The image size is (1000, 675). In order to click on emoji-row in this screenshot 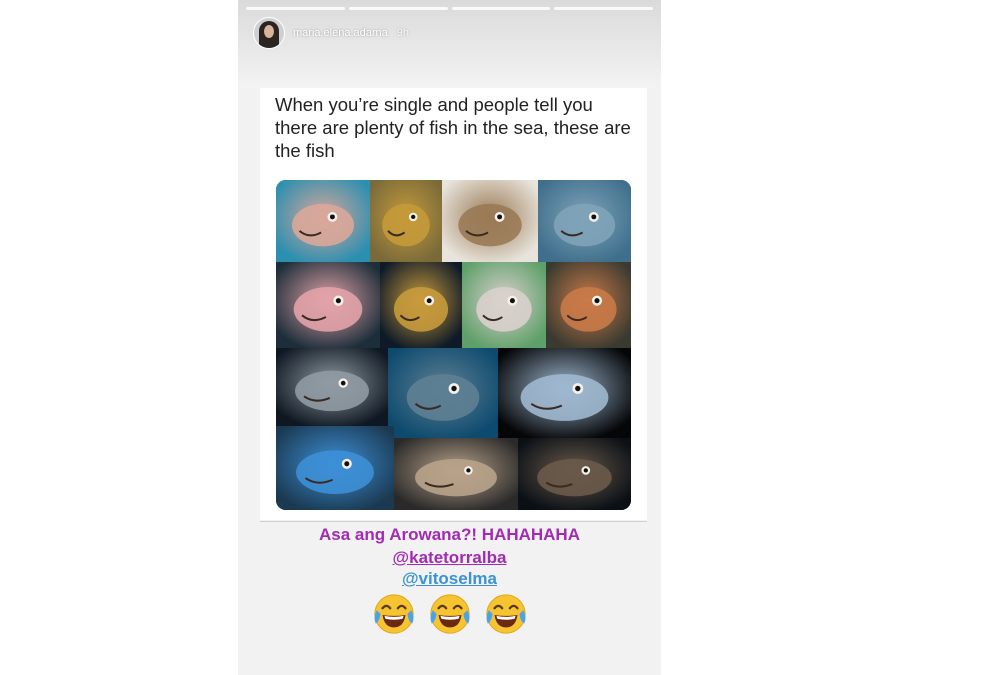, I will do `click(449, 614)`.